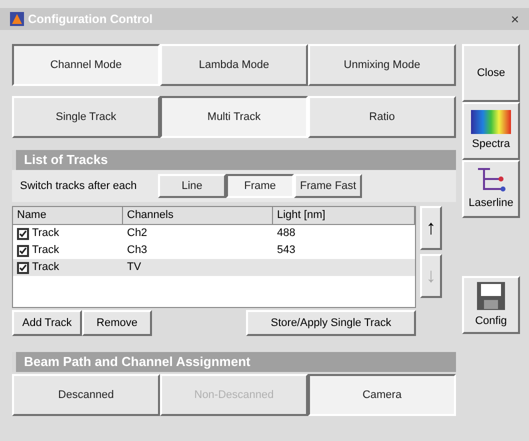  I want to click on close-button: Close, so click(491, 73).